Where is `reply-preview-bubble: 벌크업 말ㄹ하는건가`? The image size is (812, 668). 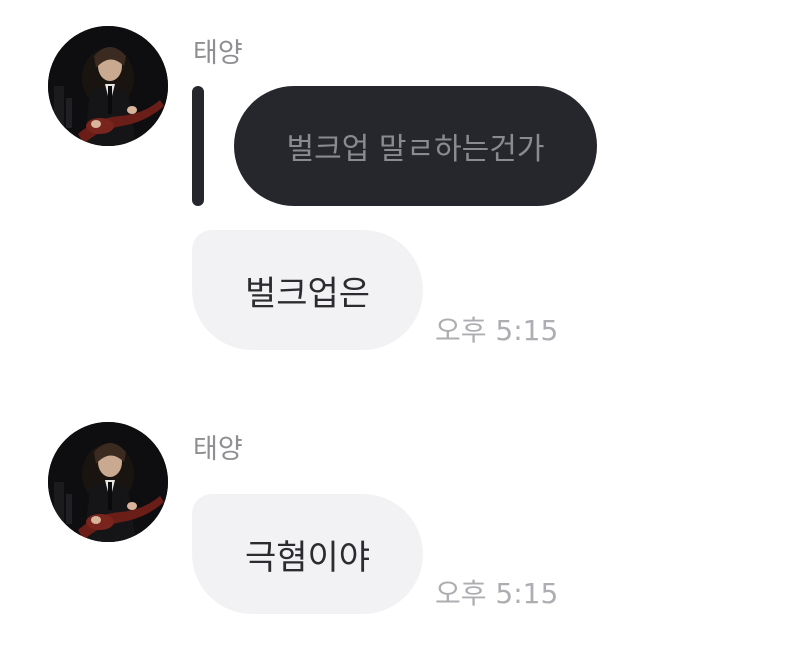 reply-preview-bubble: 벌크업 말ㄹ하는건가 is located at coordinates (415, 146).